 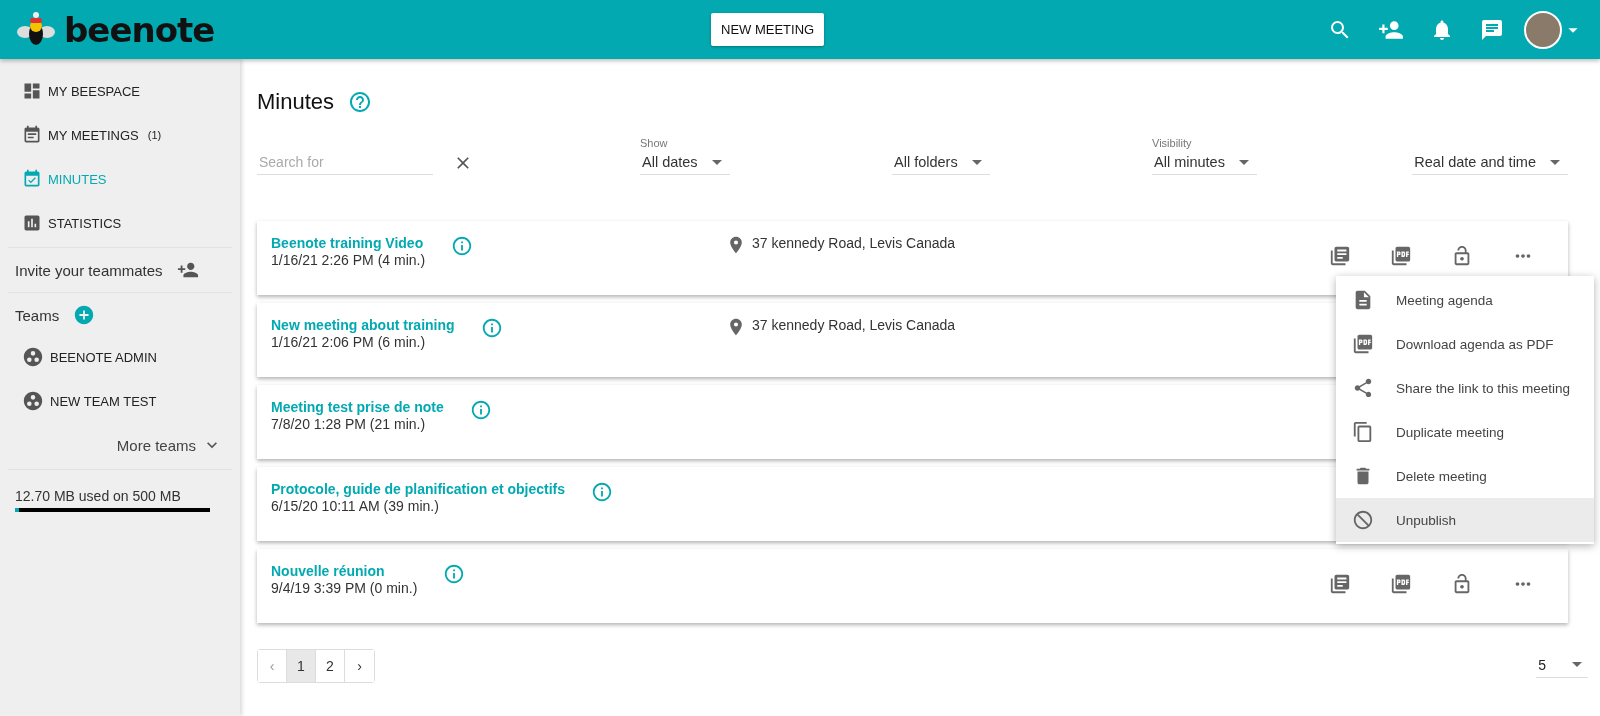 I want to click on team-label: BEENOTE ADMIN, so click(x=103, y=357).